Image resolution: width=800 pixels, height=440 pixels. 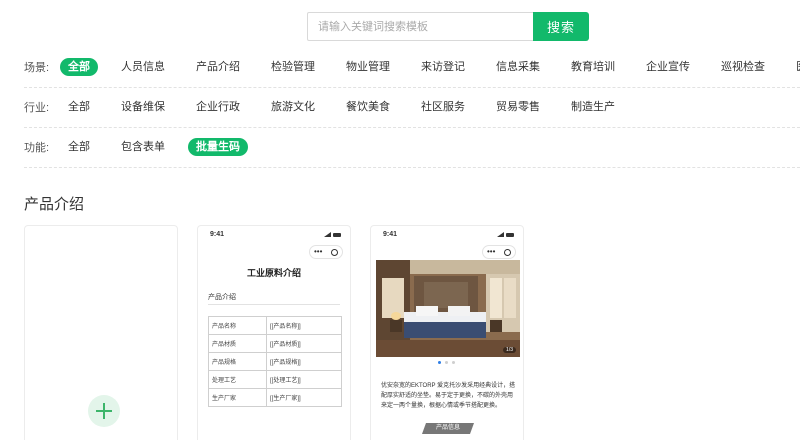 I want to click on filter-option-scene-9: 巡视检查, so click(x=743, y=67).